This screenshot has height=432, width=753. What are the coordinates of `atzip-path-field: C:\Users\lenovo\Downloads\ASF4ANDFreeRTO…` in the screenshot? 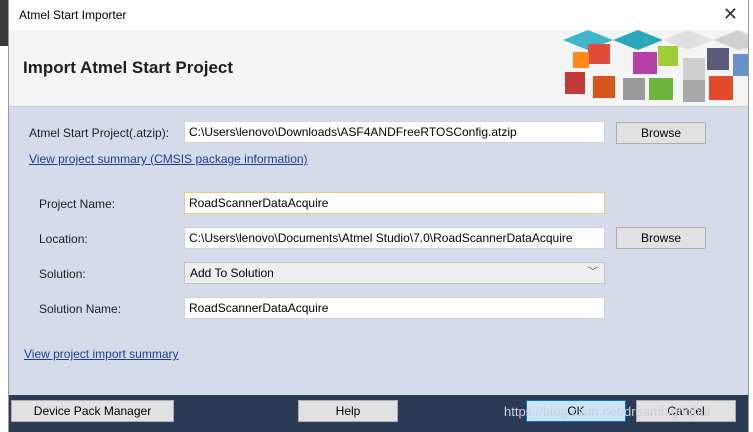 It's located at (394, 132).